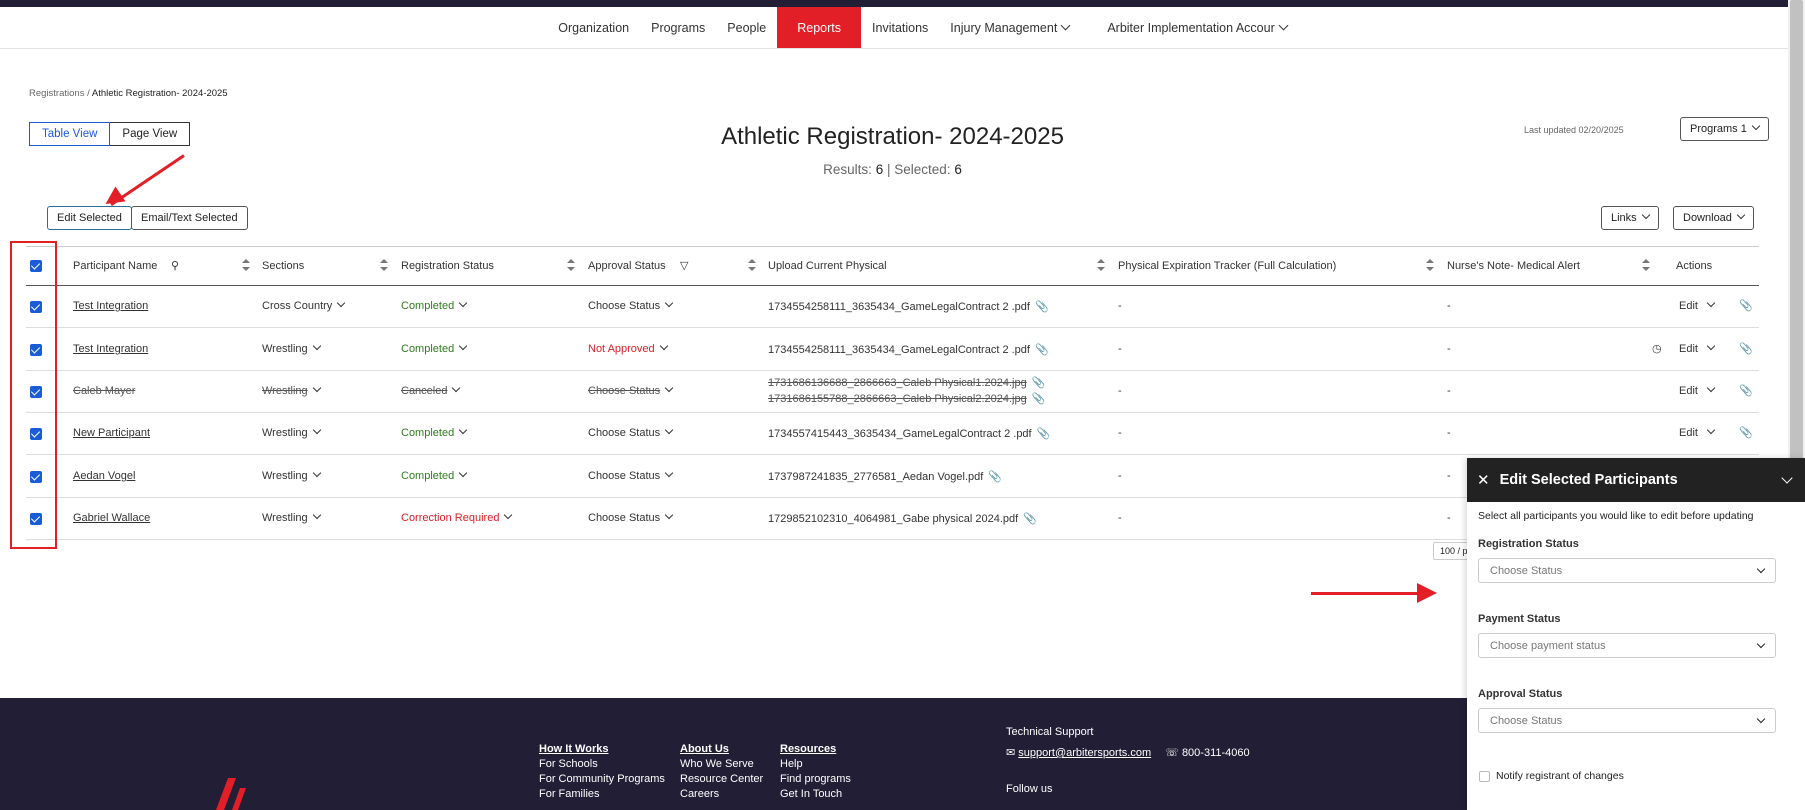 The image size is (1805, 810). I want to click on participant-name-link: Aedan Vogel, so click(104, 476).